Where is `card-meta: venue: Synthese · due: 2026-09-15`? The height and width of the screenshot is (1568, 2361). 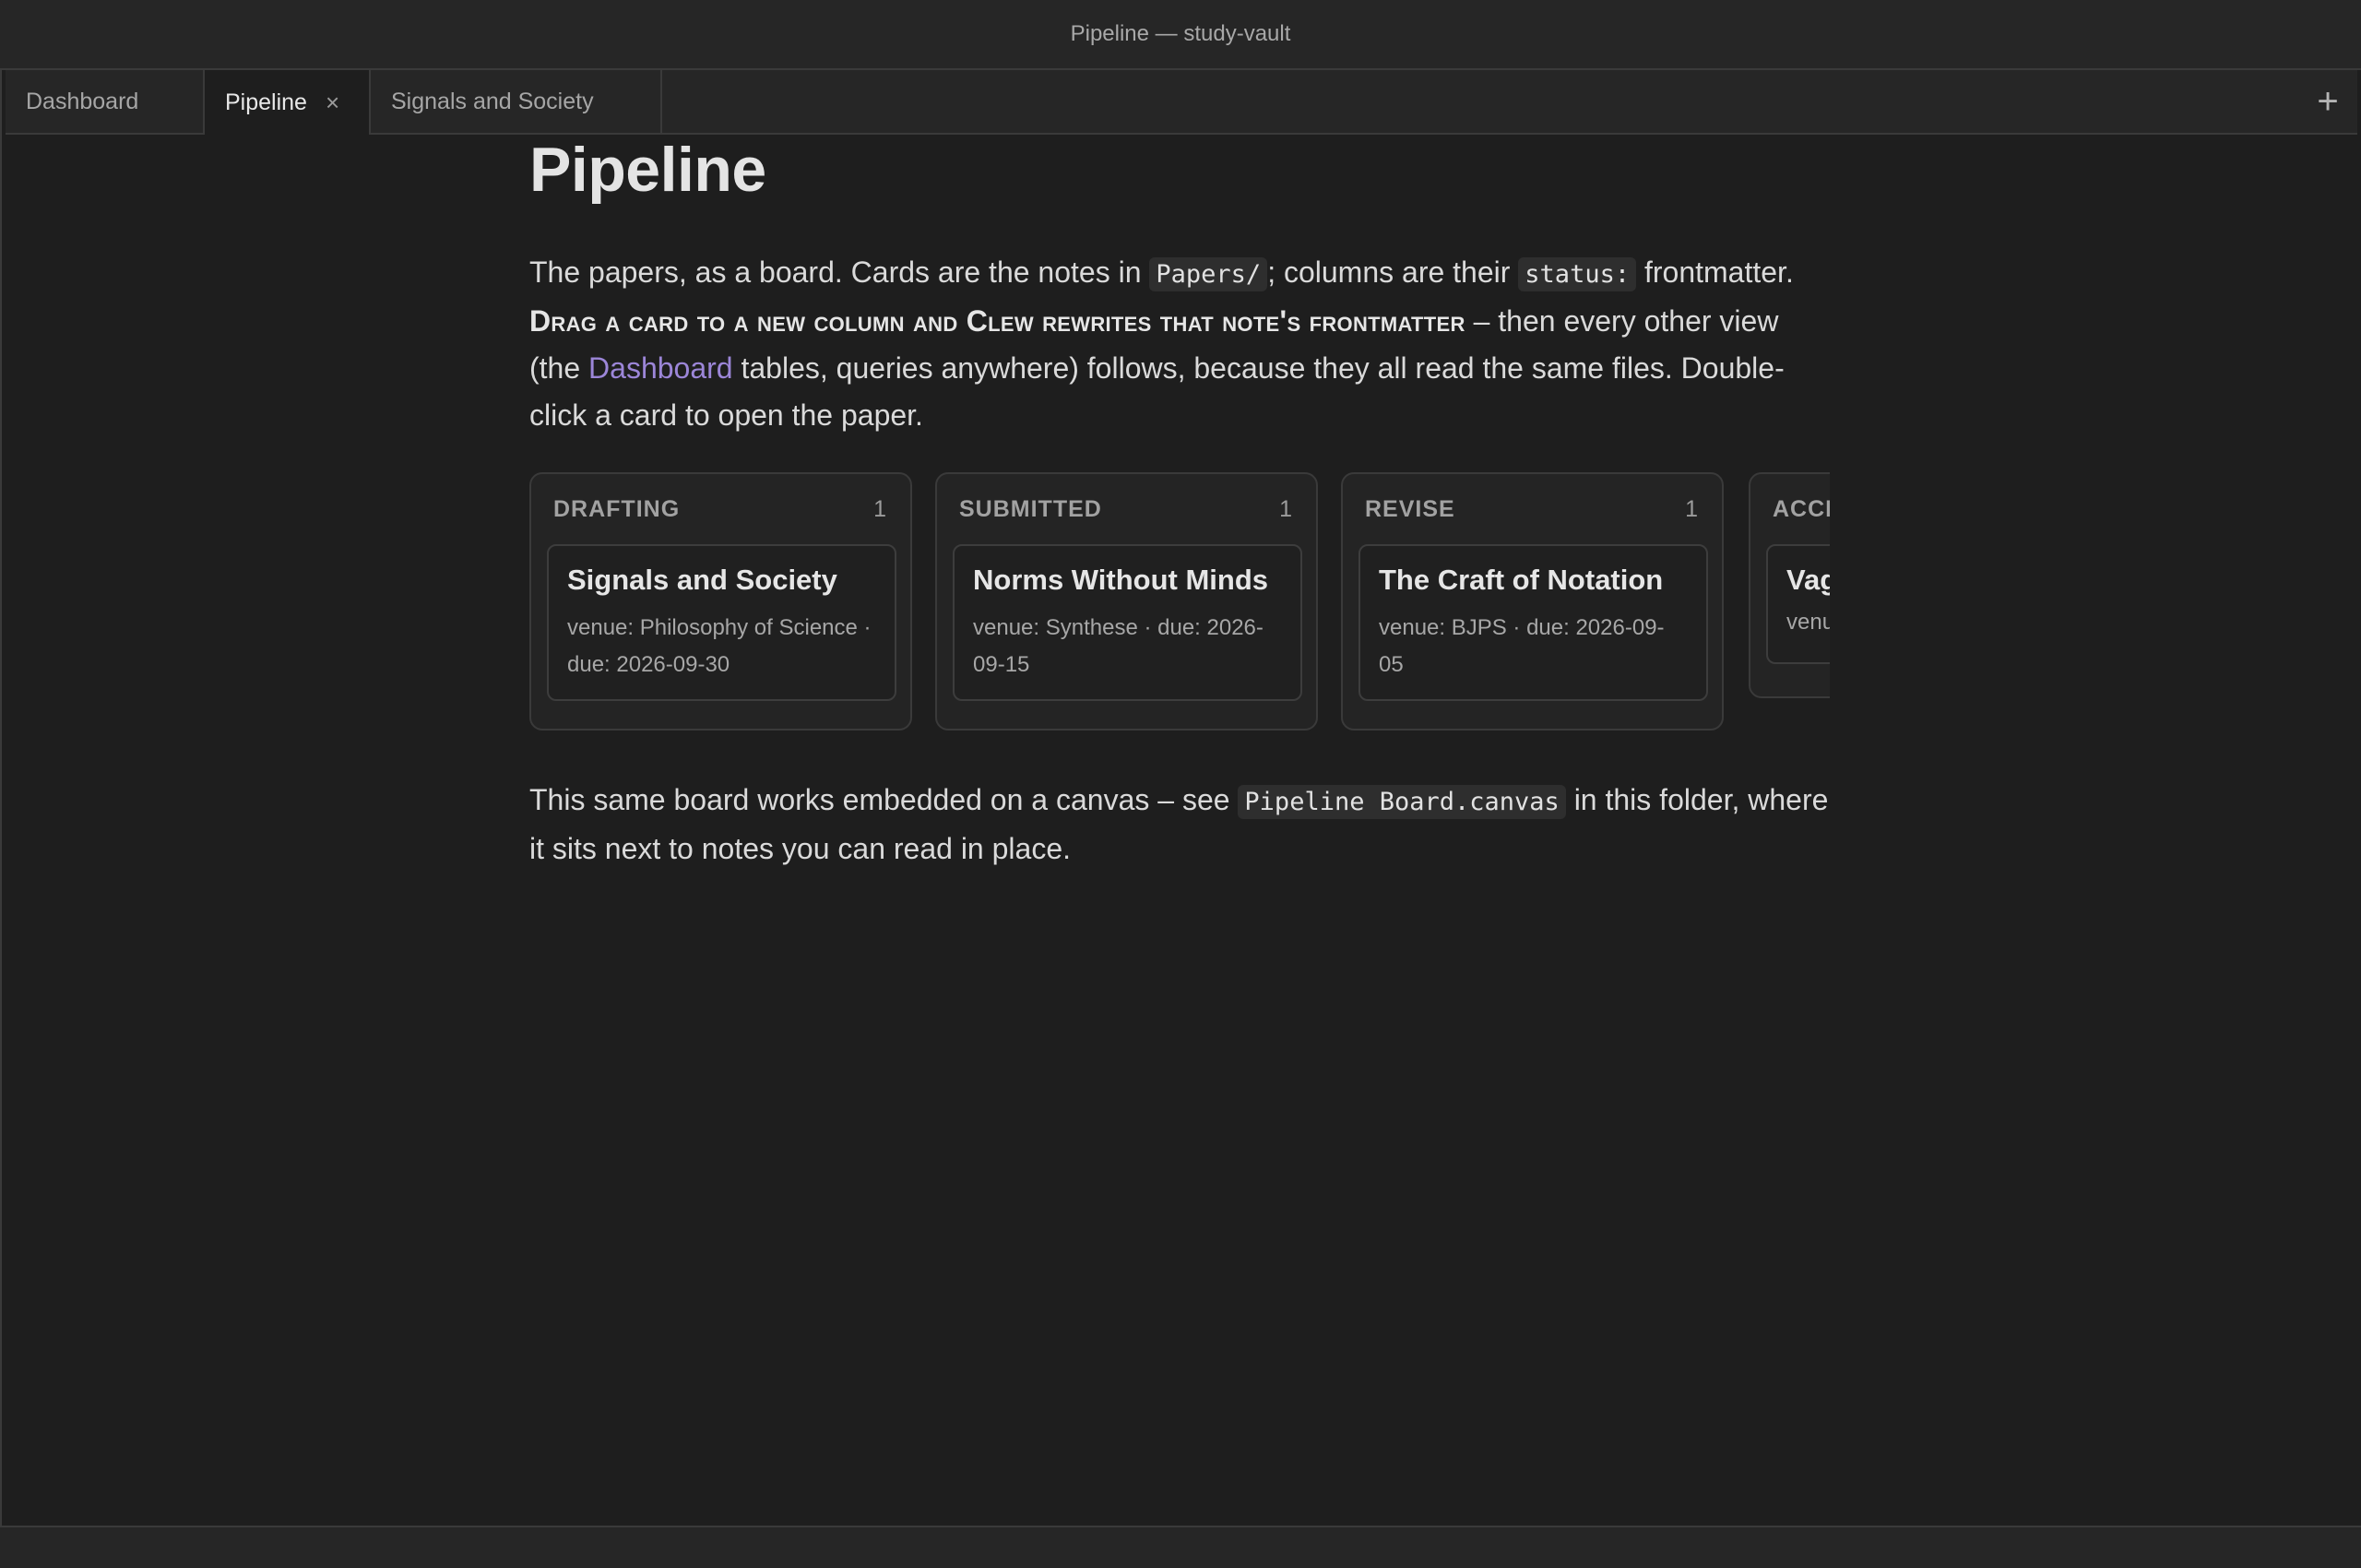 card-meta: venue: Synthese · due: 2026-09-15 is located at coordinates (1118, 646).